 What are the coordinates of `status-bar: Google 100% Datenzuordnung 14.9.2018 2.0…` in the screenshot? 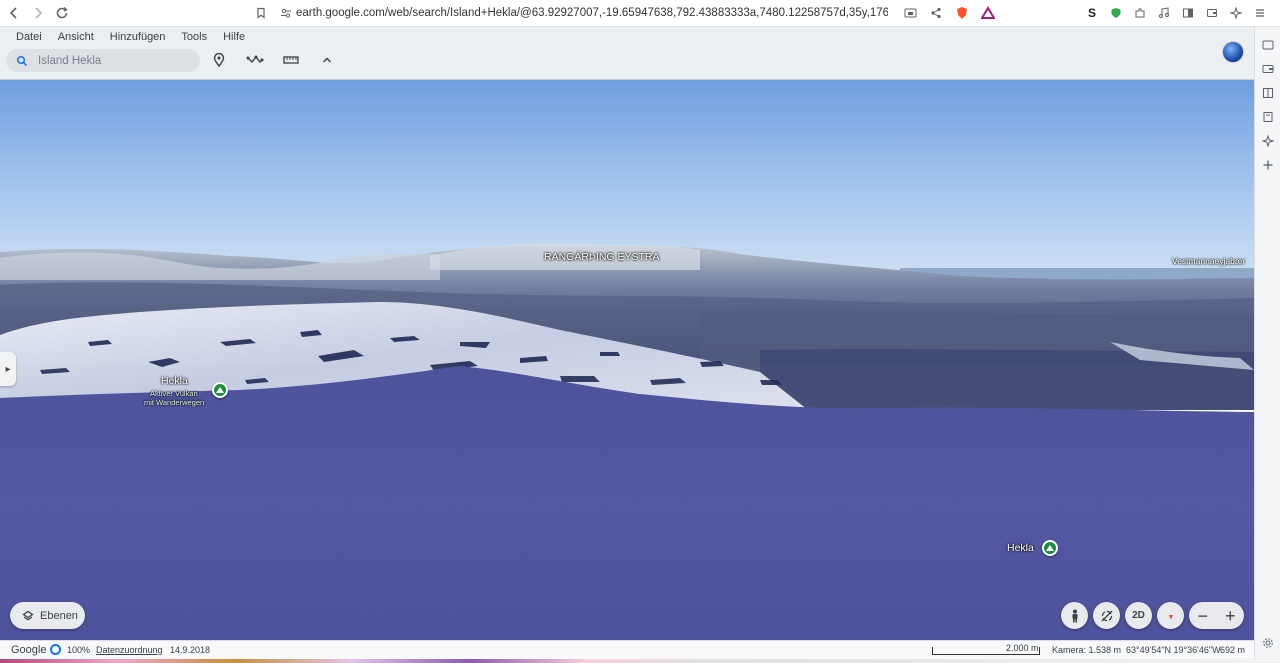 It's located at (627, 649).